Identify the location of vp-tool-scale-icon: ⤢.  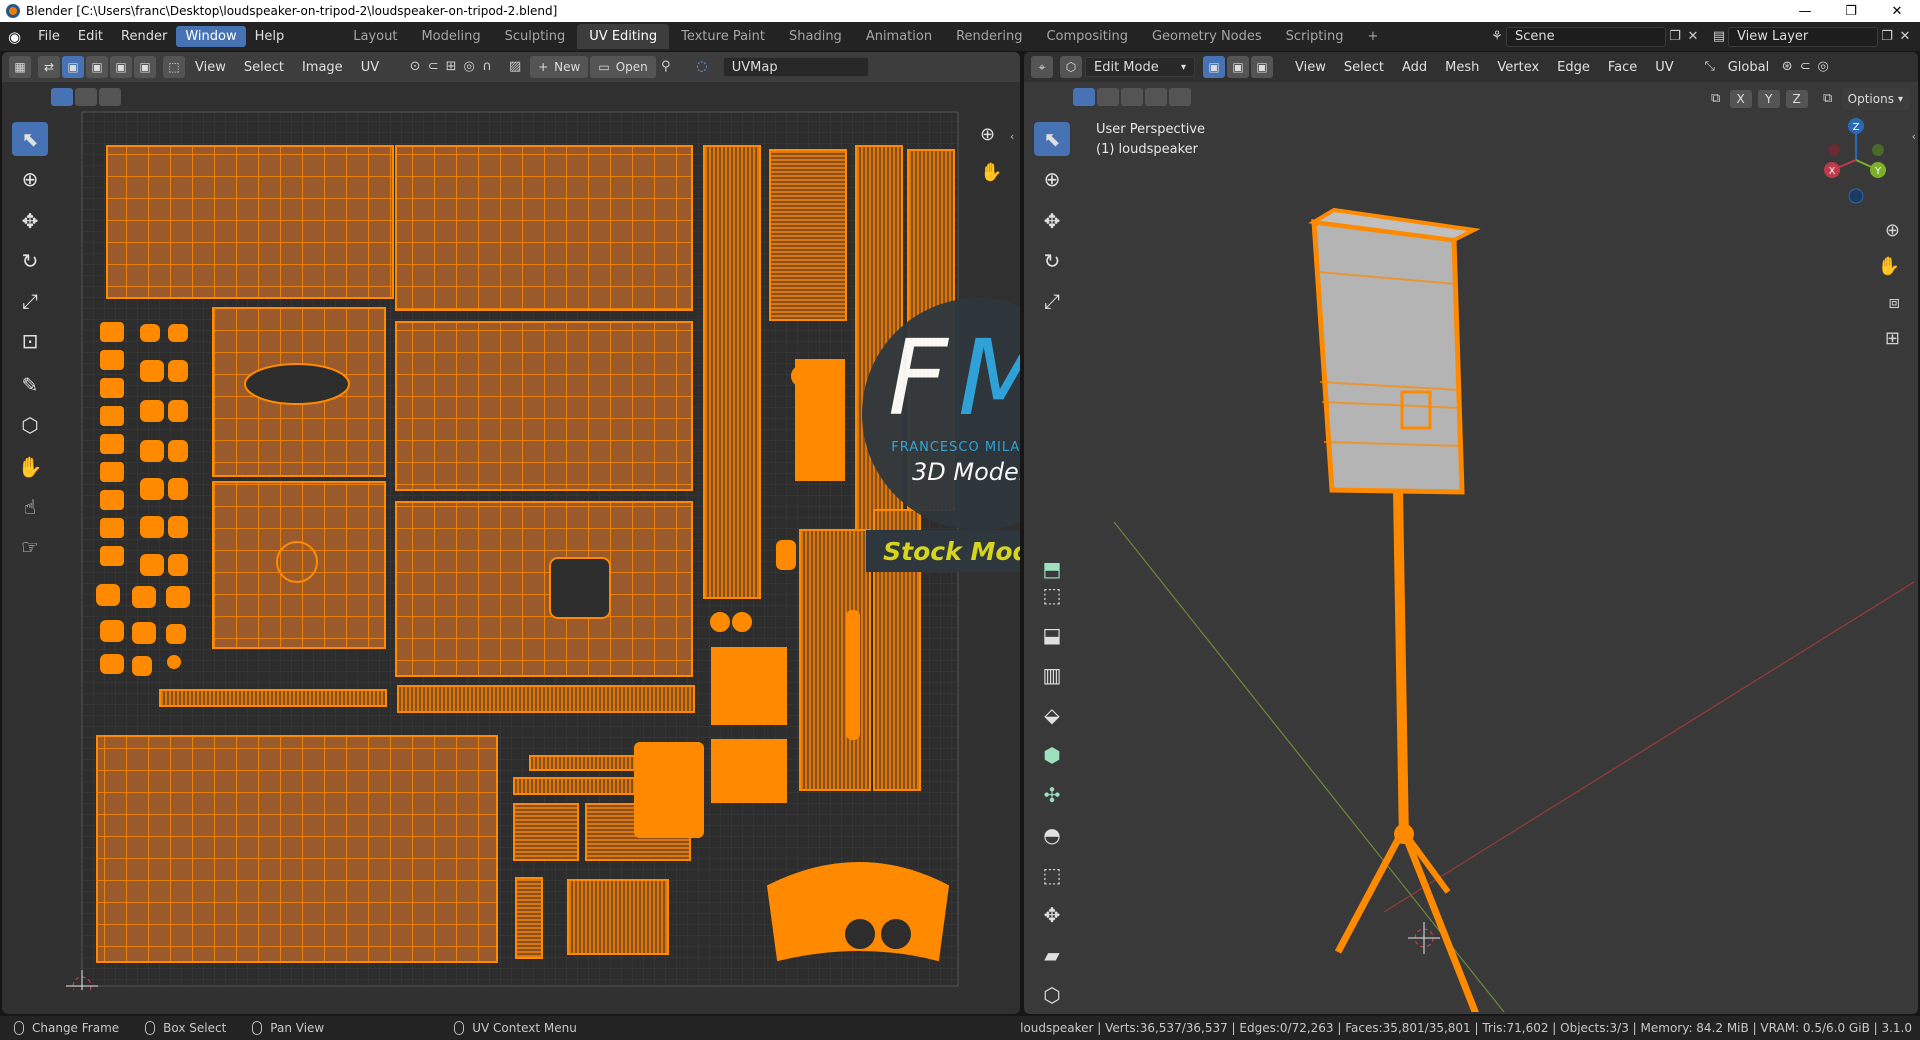
(1052, 301).